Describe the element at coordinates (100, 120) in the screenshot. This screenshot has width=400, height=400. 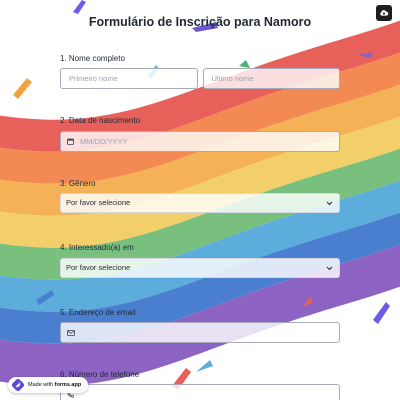
I see `field-label: 2. Data de nascimento` at that location.